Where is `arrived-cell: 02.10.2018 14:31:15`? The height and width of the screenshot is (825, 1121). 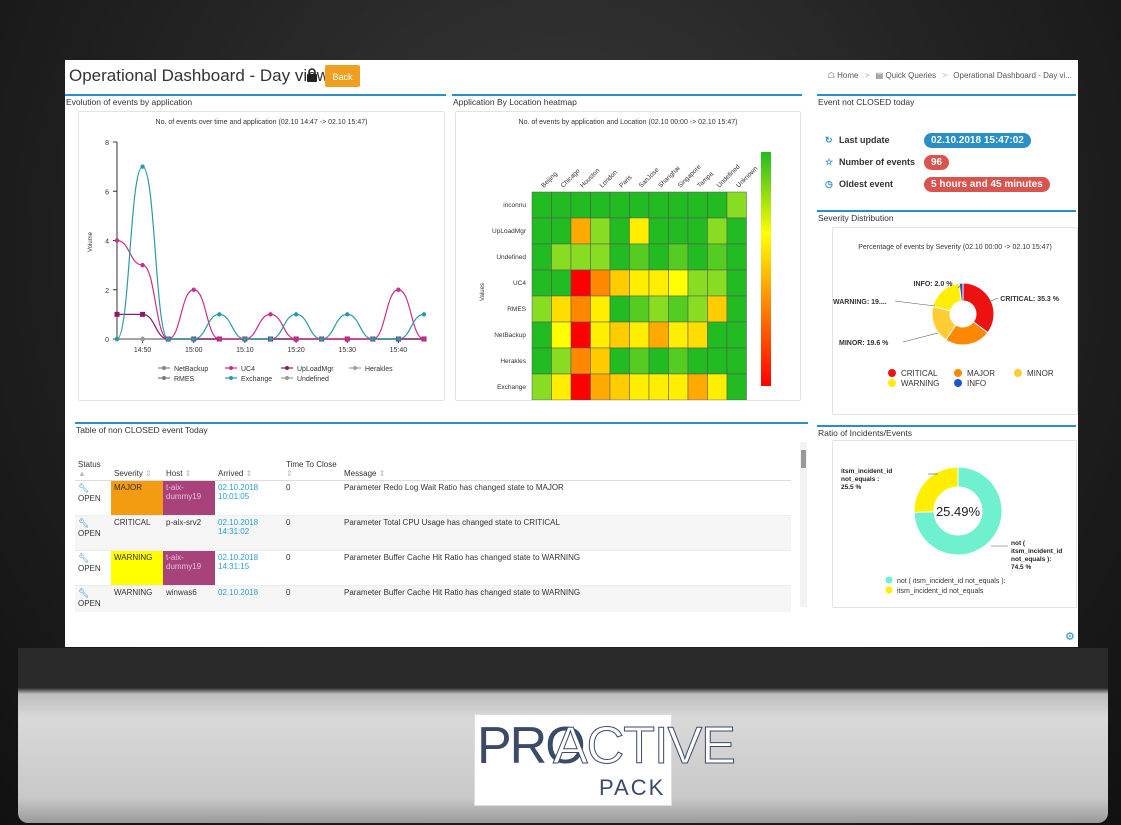
arrived-cell: 02.10.2018 14:31:15 is located at coordinates (249, 568).